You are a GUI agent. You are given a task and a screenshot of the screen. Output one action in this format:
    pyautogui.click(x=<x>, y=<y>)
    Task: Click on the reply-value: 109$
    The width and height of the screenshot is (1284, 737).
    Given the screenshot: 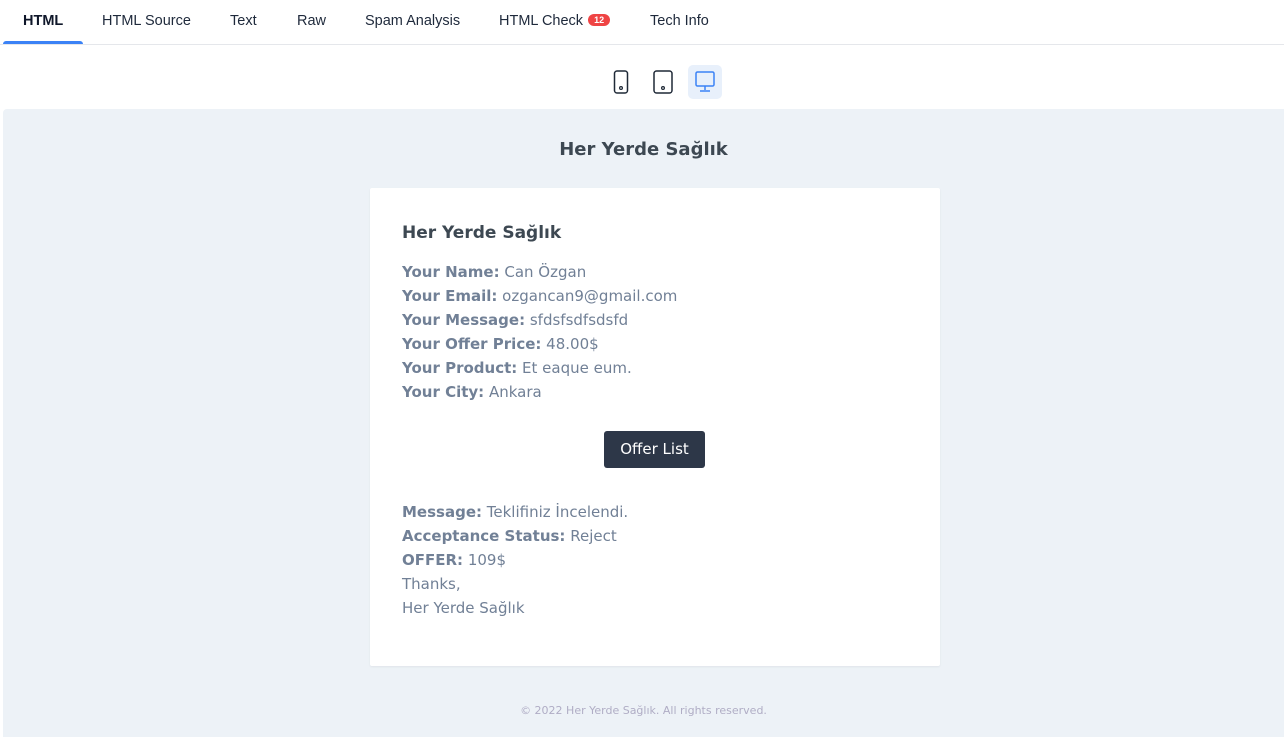 What is the action you would take?
    pyautogui.click(x=487, y=560)
    